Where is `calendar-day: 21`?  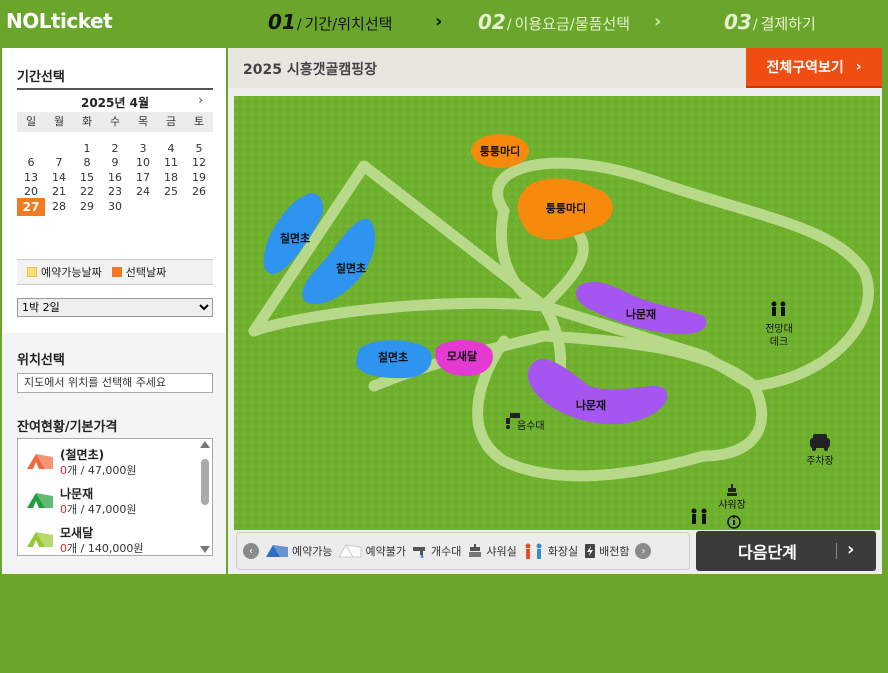
calendar-day: 21 is located at coordinates (59, 192).